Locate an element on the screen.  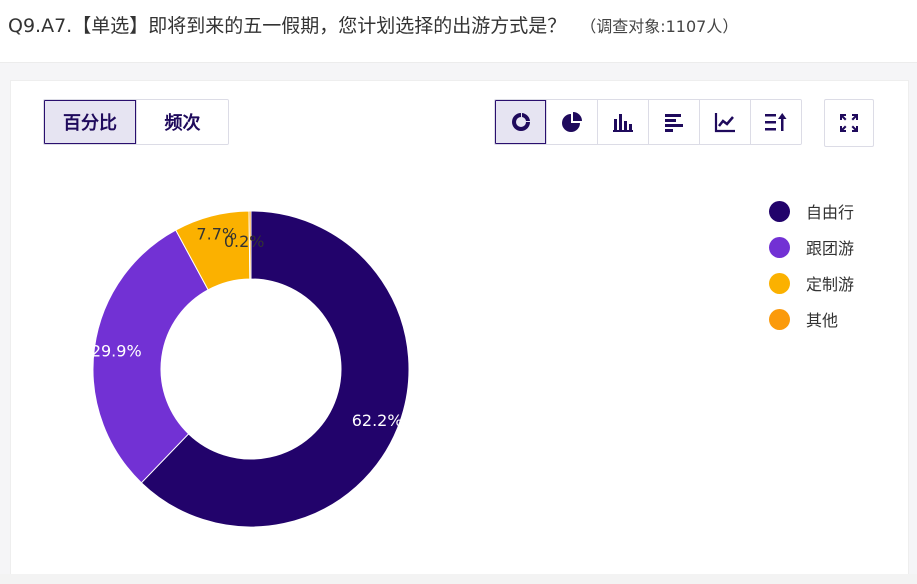
legend-item: 跟团游 is located at coordinates (811, 247).